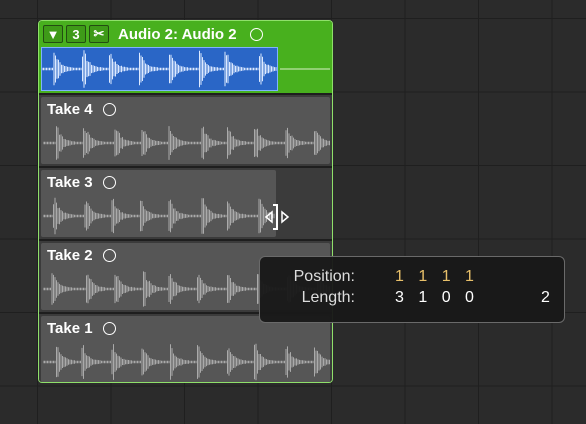  I want to click on comp-region, so click(159, 69).